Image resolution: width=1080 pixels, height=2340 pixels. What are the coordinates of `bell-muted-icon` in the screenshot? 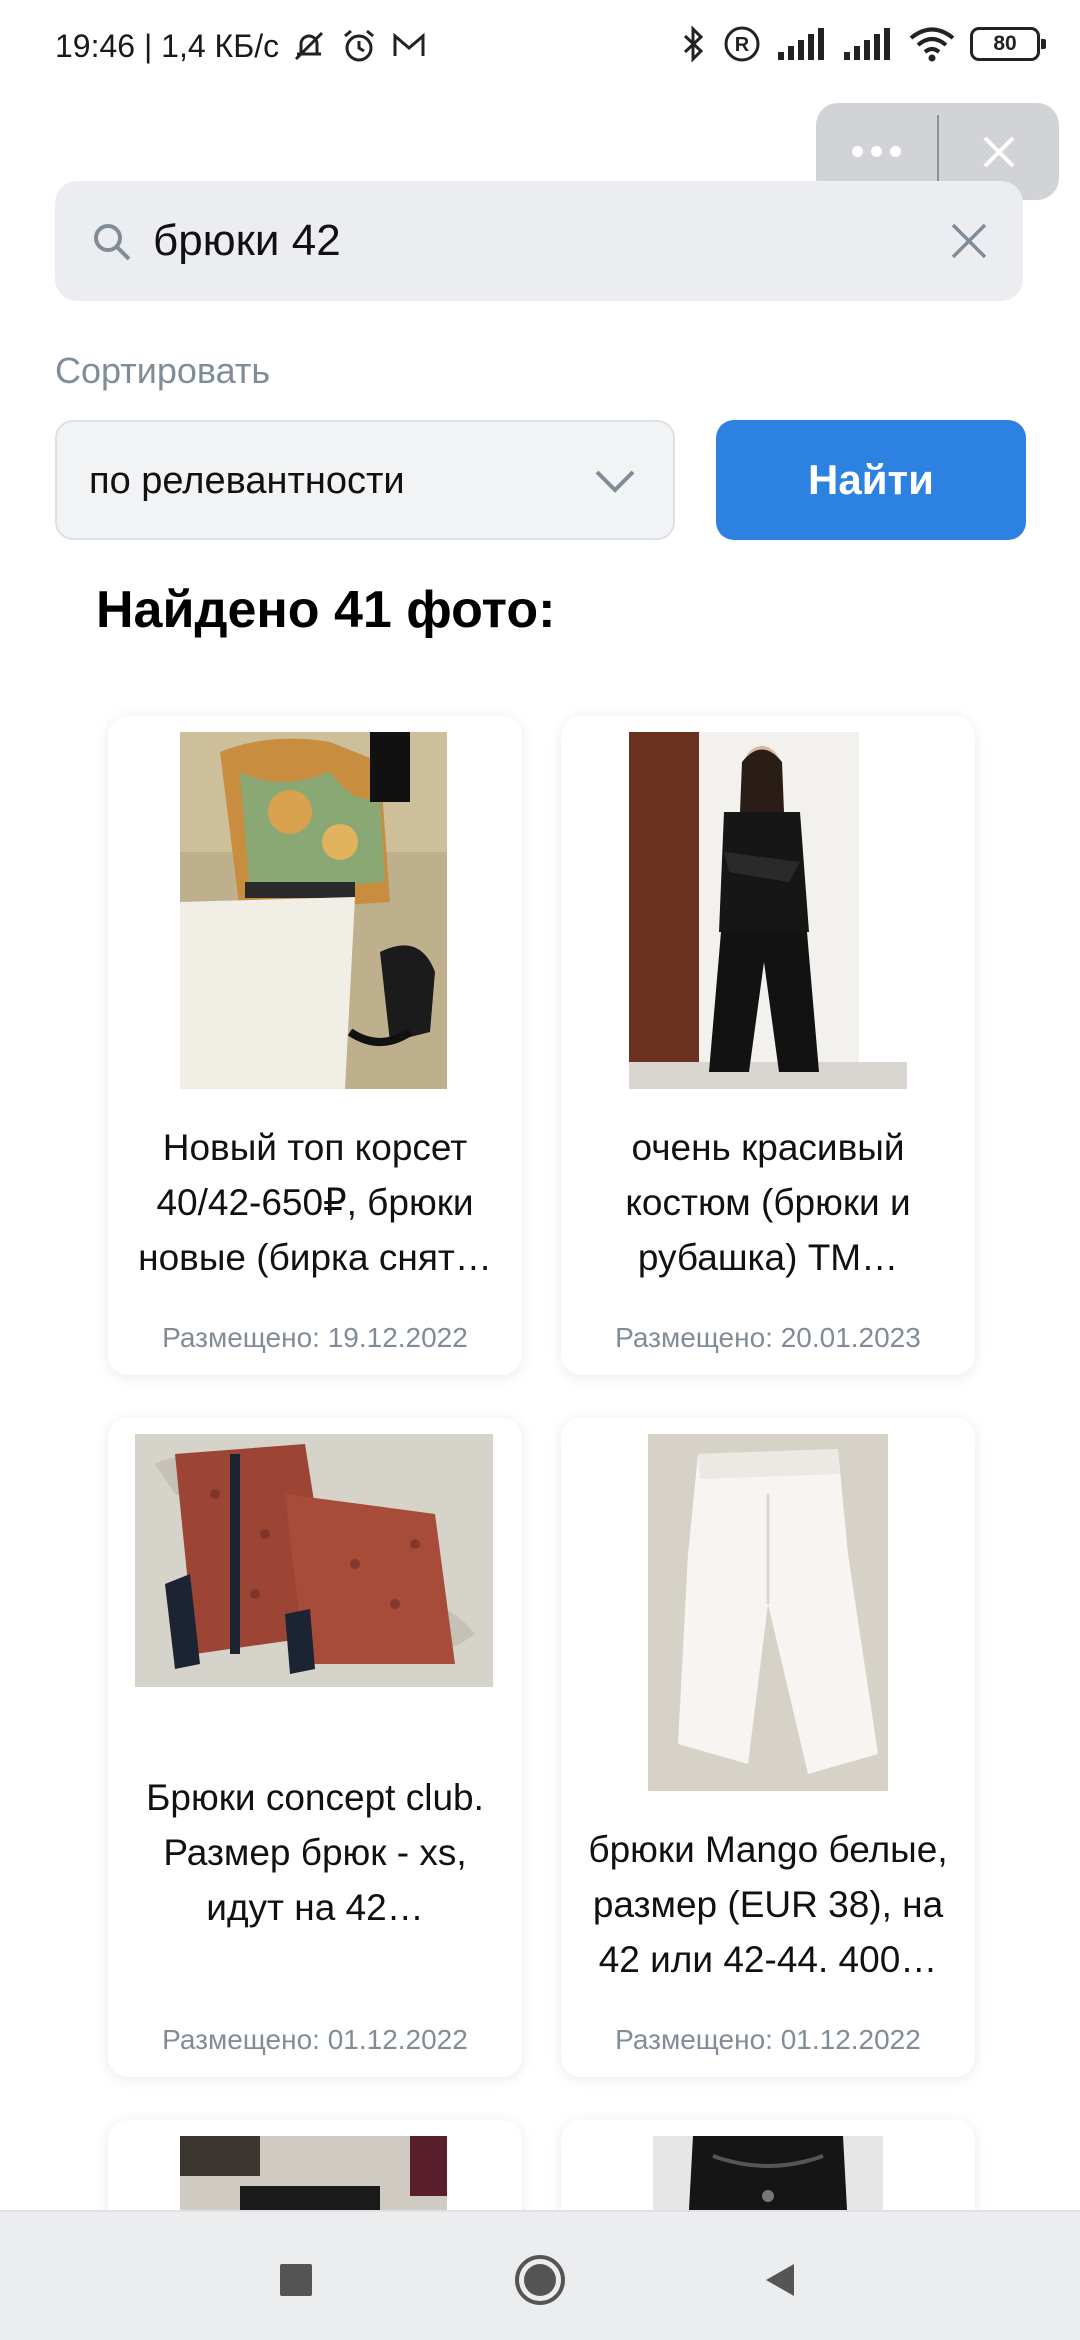 It's located at (309, 46).